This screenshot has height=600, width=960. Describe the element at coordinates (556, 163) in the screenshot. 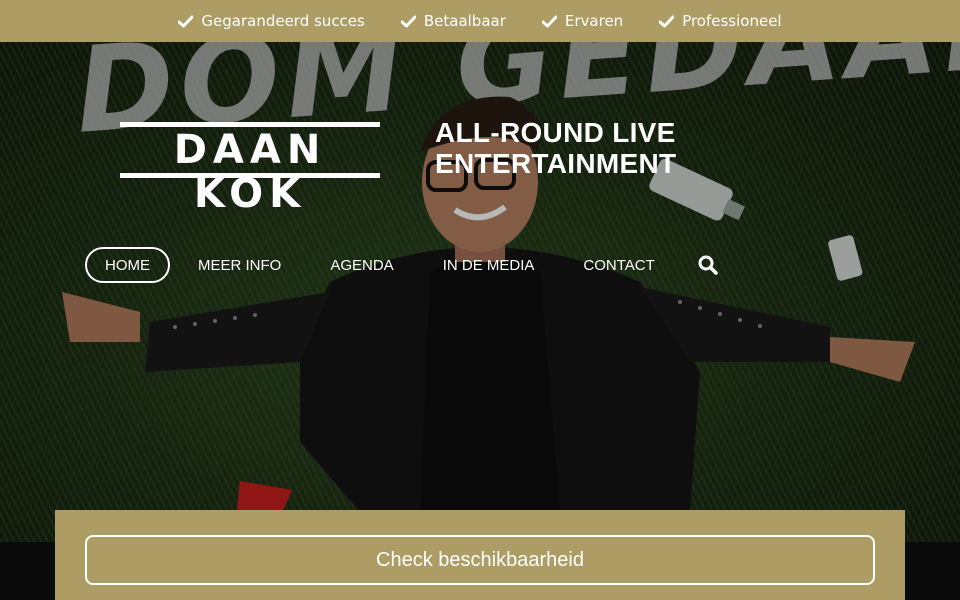

I see `tagline-line-2: ENTERTAINMENT` at that location.